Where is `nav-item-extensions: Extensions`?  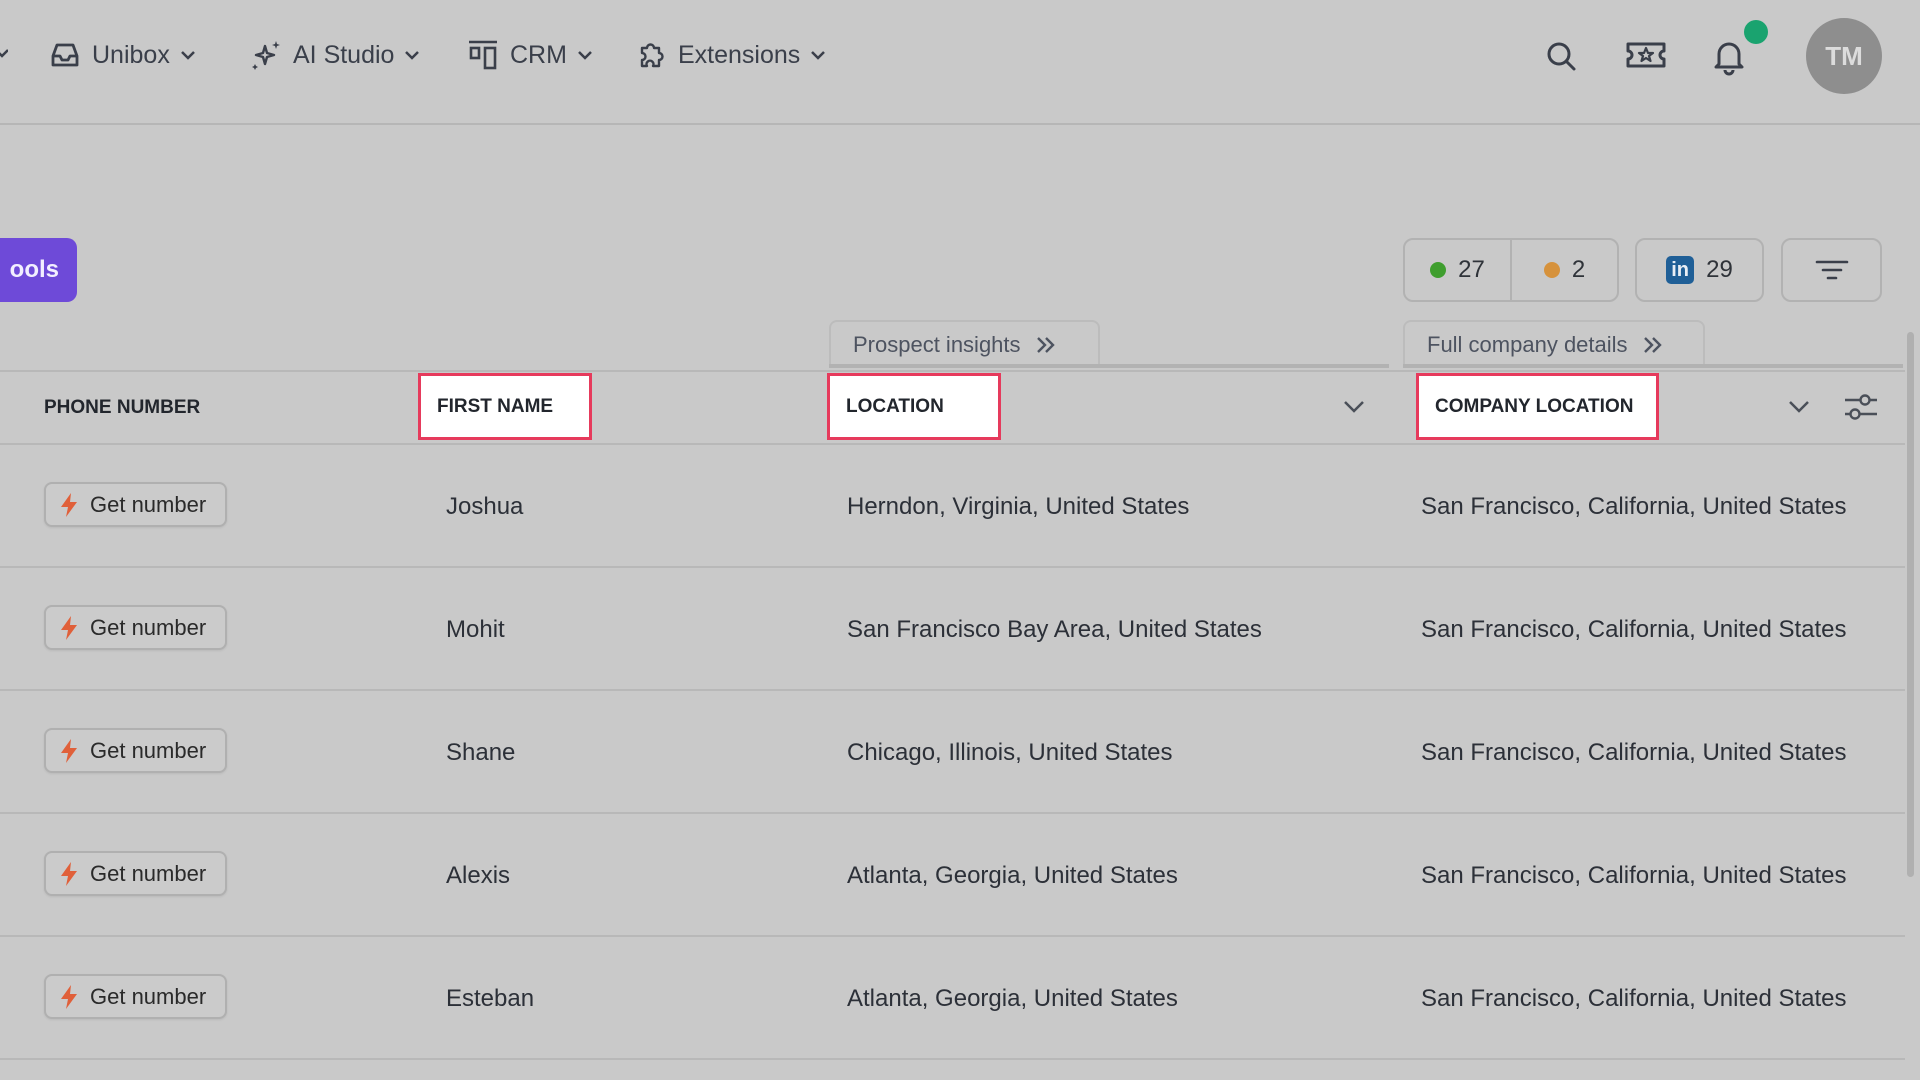
nav-item-extensions: Extensions is located at coordinates (730, 55).